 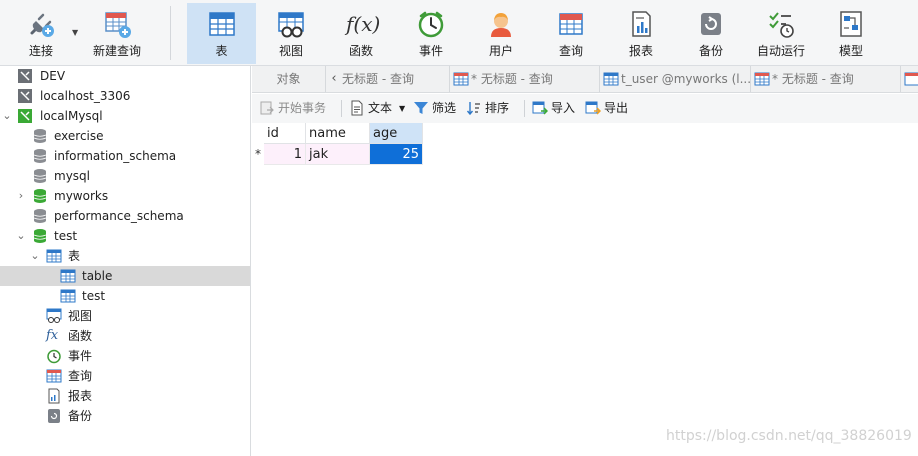 I want to click on filter-label: 筛选, so click(x=444, y=108).